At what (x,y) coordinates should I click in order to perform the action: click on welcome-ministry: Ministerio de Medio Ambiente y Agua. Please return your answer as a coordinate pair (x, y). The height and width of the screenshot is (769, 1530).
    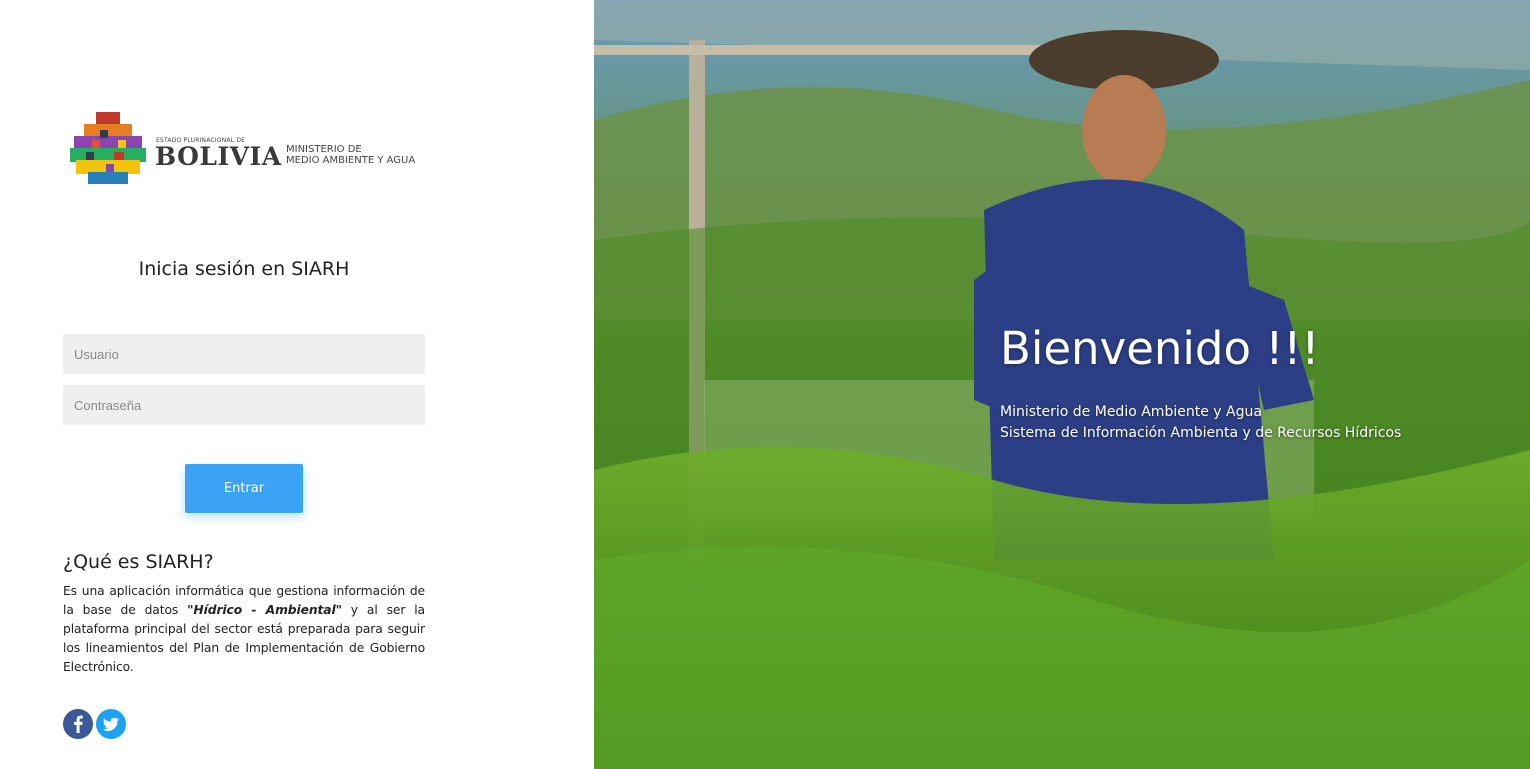
    Looking at the image, I should click on (1131, 412).